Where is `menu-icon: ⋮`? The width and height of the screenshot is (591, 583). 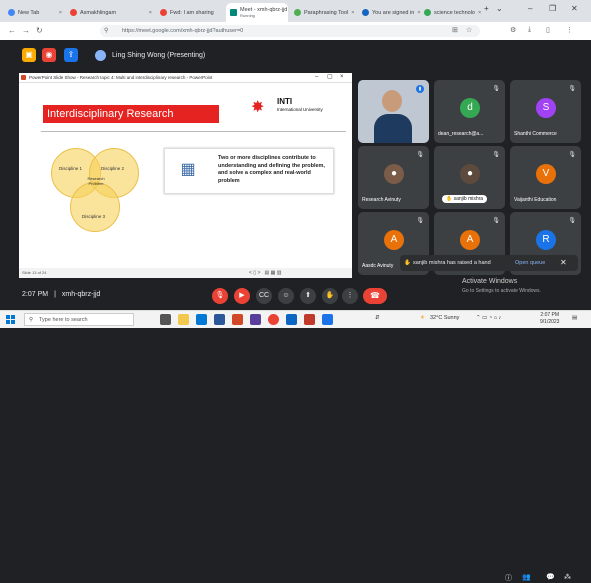
menu-icon: ⋮ is located at coordinates (569, 30).